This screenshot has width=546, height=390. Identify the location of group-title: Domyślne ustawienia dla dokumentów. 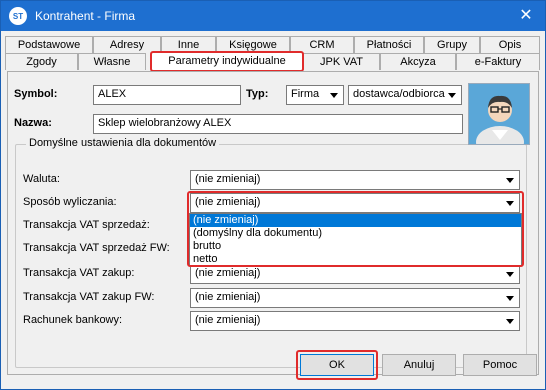
(123, 143).